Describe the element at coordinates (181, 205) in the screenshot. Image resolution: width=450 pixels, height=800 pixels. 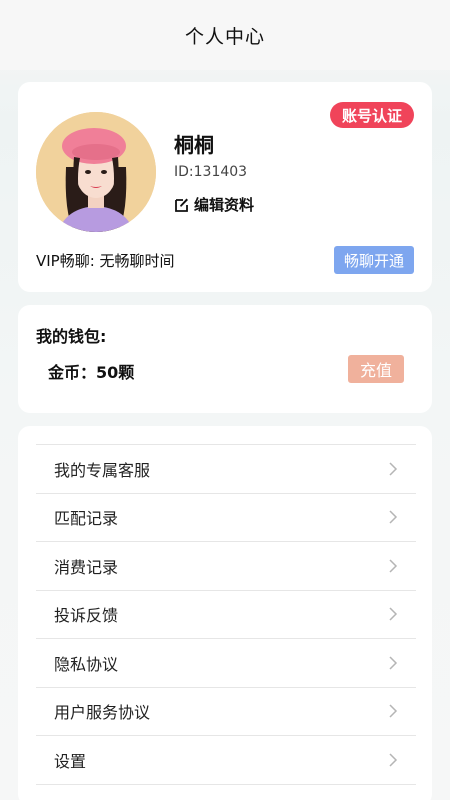
I see `edit-icon` at that location.